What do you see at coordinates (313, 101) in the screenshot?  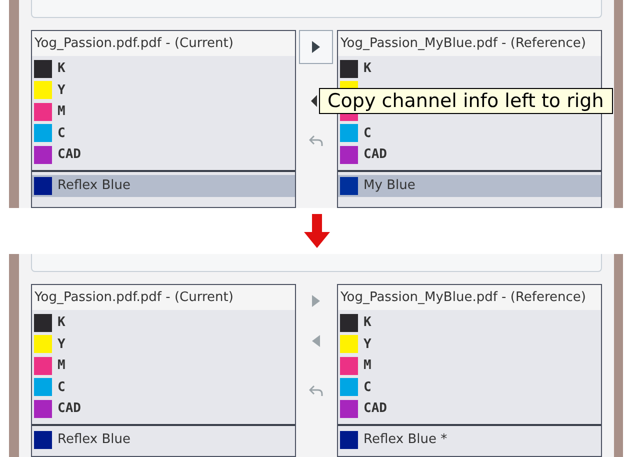 I see `tooltip-pointer-icon` at bounding box center [313, 101].